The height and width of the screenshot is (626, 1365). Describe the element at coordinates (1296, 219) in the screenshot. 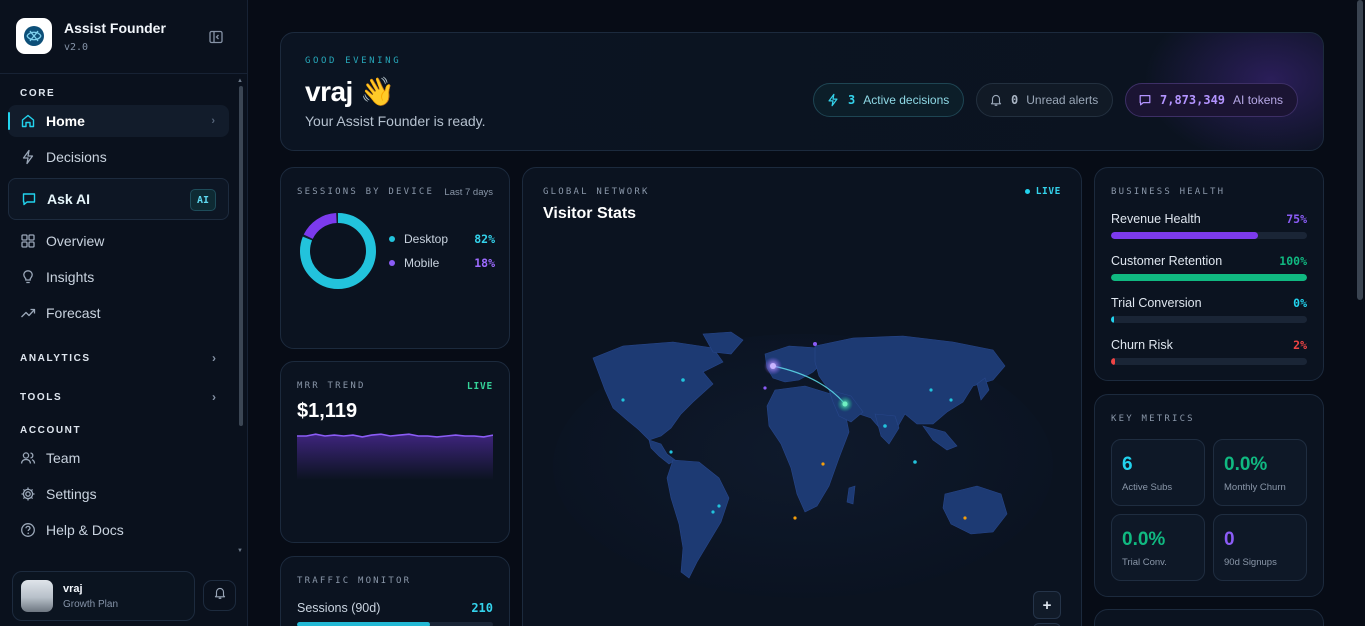

I see `health-value: 75%` at that location.